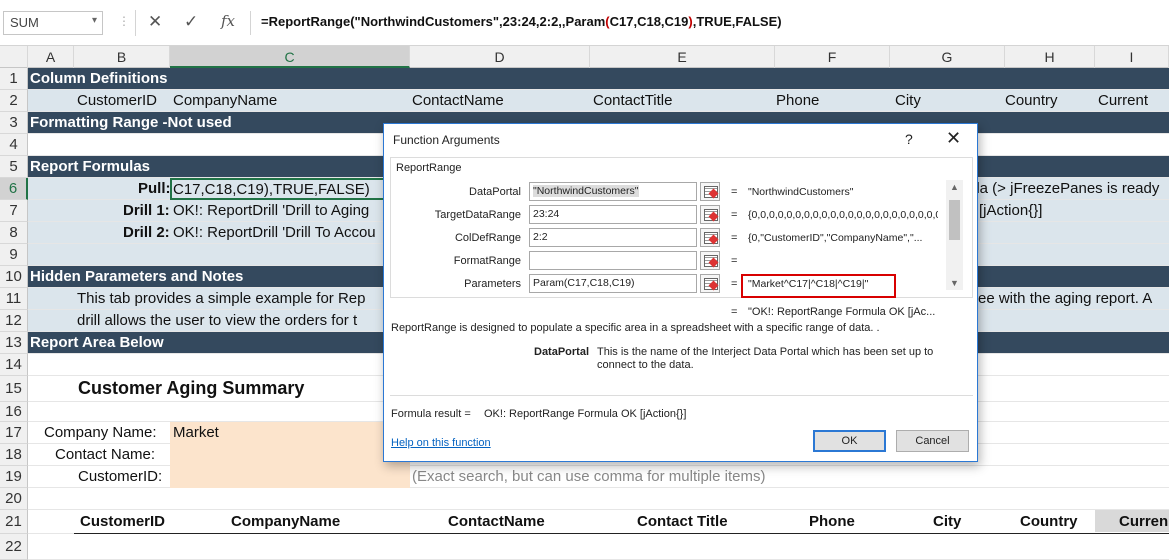 Image resolution: width=1169 pixels, height=560 pixels. Describe the element at coordinates (225, 100) in the screenshot. I see `col-def-cell: CompanyName` at that location.